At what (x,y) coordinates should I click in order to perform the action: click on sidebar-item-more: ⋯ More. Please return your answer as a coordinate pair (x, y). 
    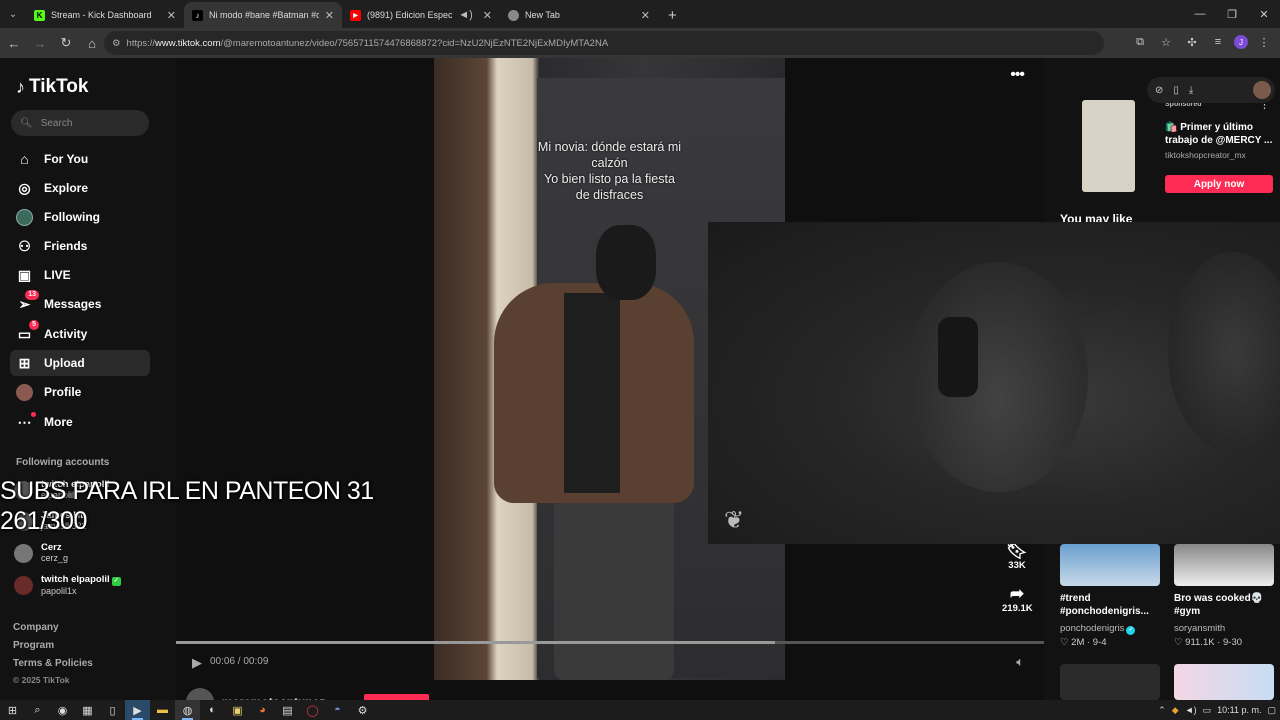
    Looking at the image, I should click on (80, 422).